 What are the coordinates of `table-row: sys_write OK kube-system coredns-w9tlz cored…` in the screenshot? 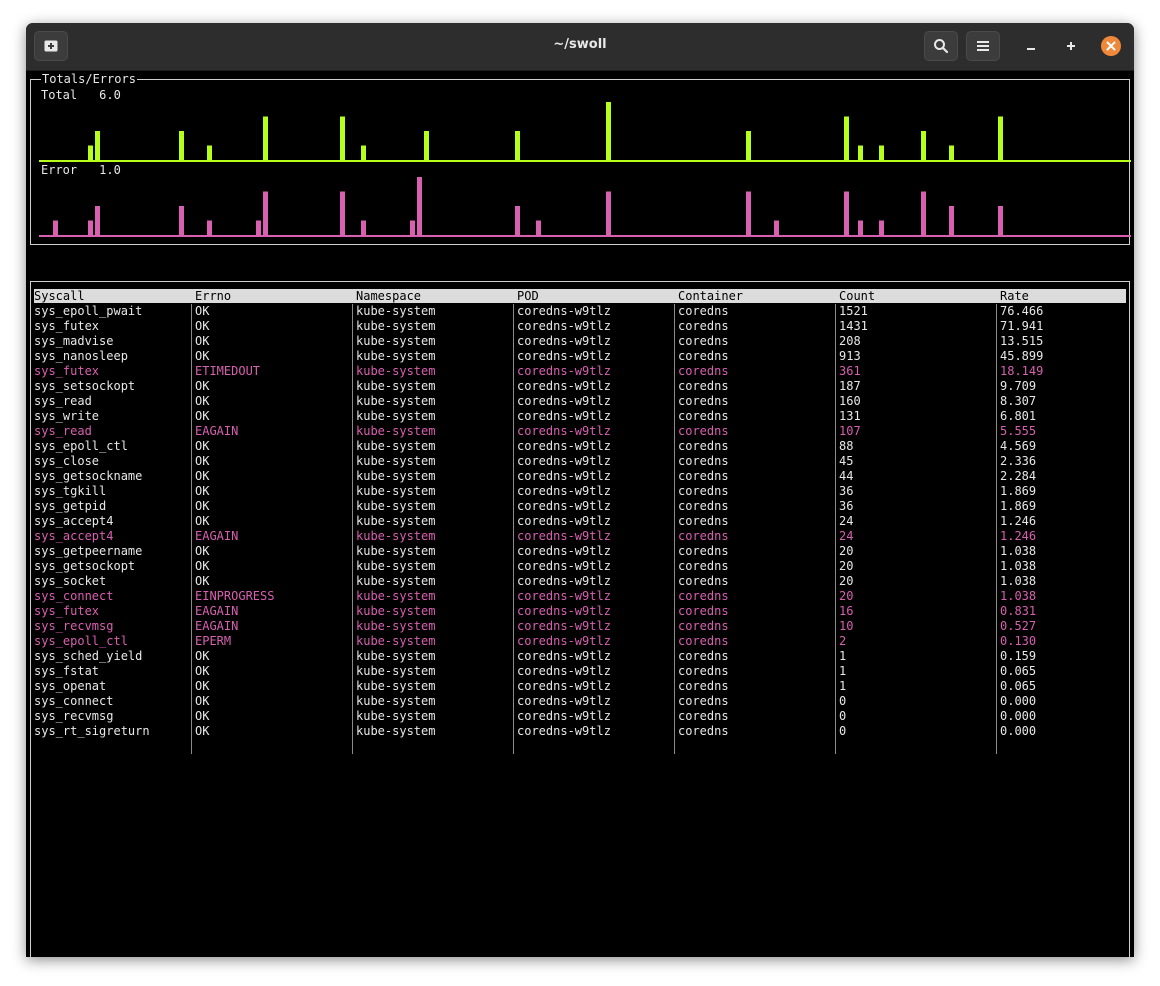 It's located at (580, 416).